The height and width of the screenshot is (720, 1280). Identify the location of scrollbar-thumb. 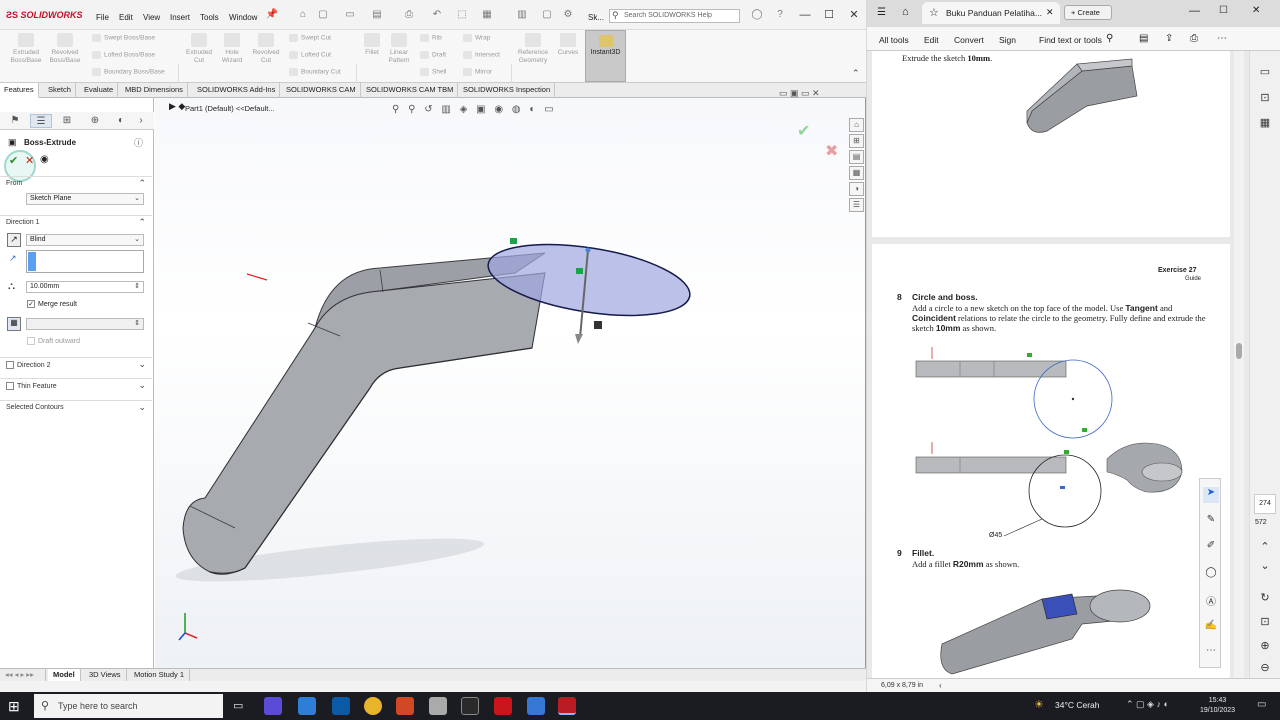
(1239, 351).